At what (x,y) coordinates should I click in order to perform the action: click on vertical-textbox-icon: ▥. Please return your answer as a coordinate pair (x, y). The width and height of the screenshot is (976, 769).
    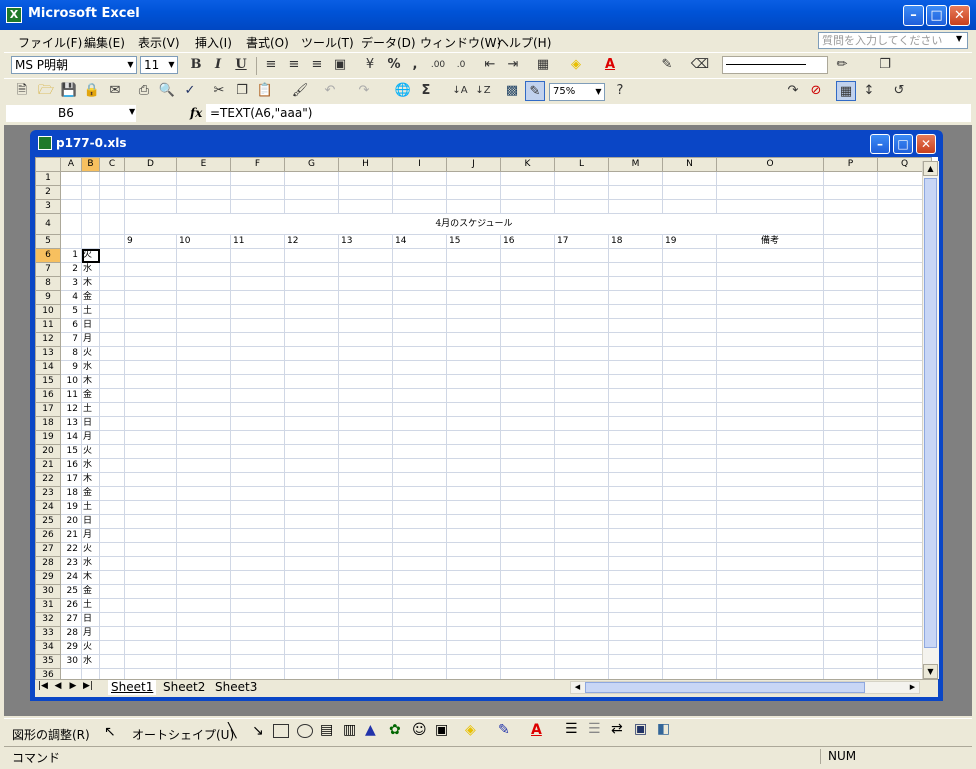
    Looking at the image, I should click on (349, 730).